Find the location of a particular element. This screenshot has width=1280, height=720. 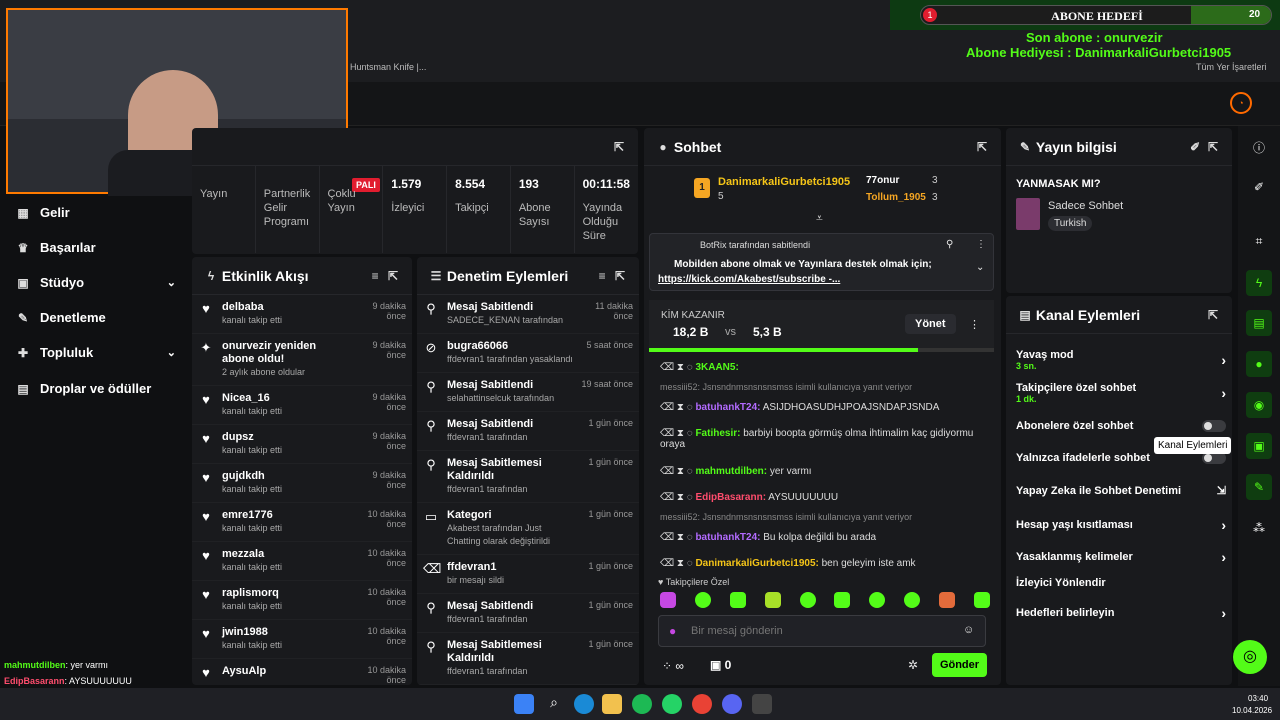

list-item: ♥ delbaba kanalı takip etti 9 dakika önce is located at coordinates (302, 314).